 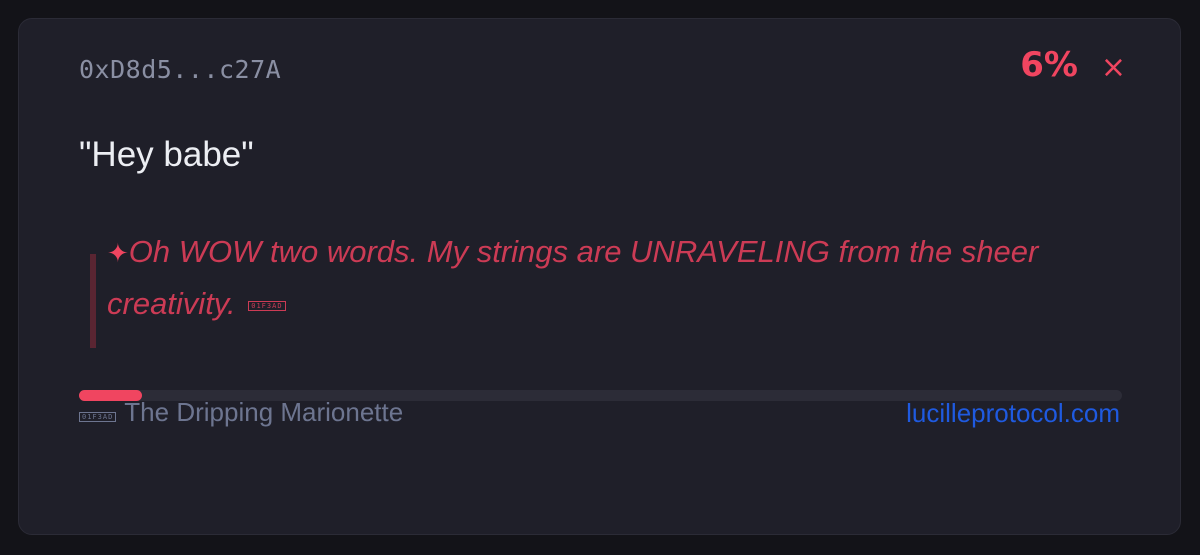 I want to click on score-percent: 6%, so click(x=1049, y=65).